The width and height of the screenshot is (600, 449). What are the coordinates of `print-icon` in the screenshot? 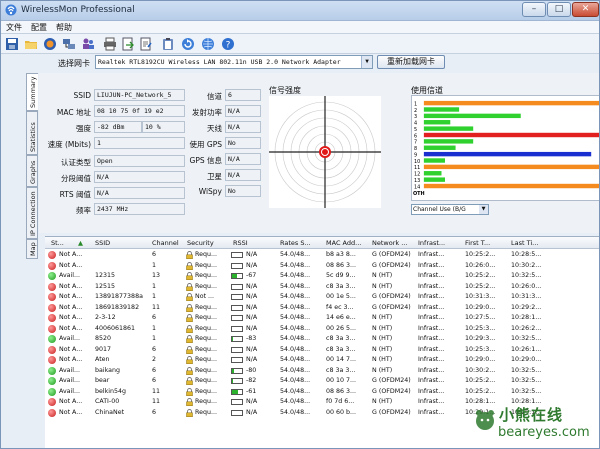 It's located at (110, 44).